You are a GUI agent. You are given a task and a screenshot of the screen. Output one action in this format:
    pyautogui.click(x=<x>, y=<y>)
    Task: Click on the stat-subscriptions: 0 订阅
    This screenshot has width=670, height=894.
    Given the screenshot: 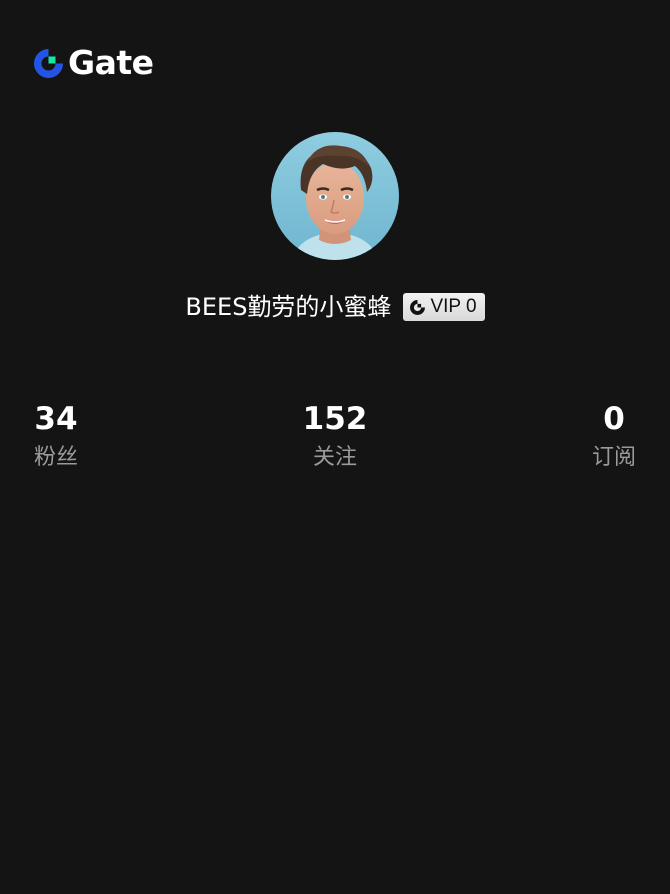 What is the action you would take?
    pyautogui.click(x=612, y=435)
    